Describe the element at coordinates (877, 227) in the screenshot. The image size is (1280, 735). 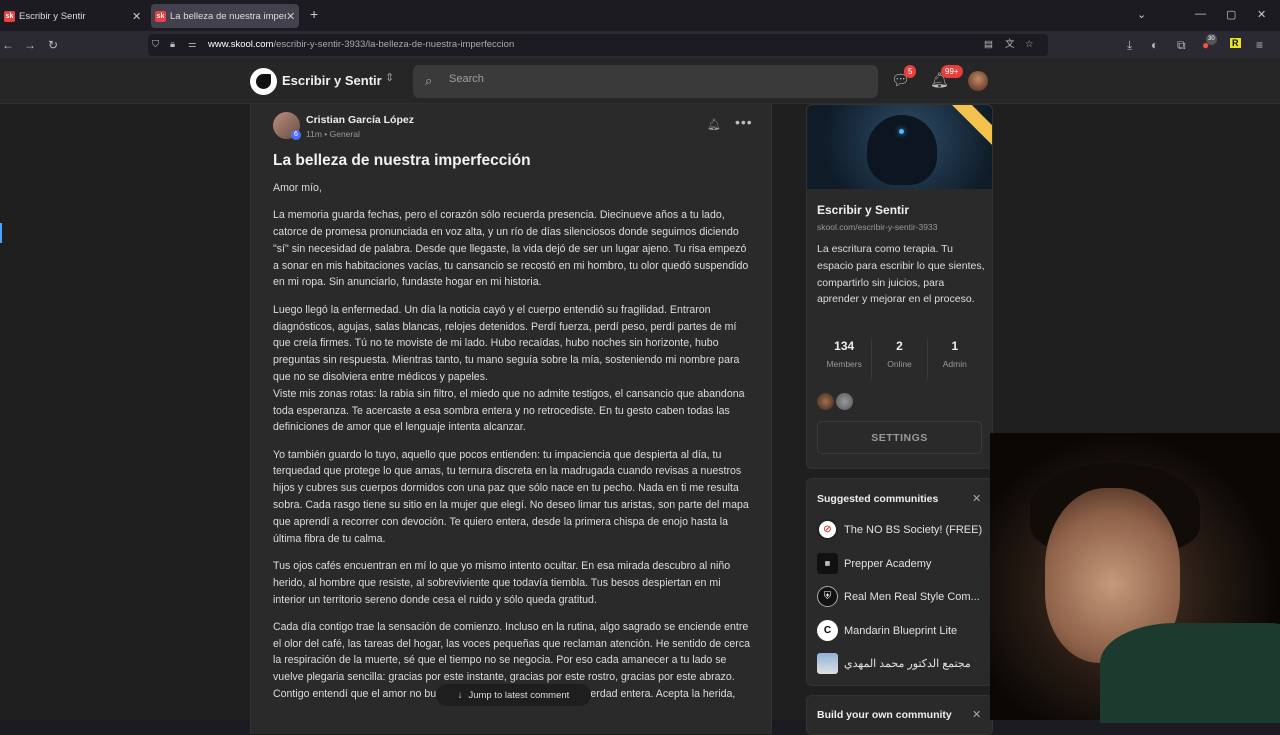
I see `community-url: skool.com/escribir-y-sentir-3933` at that location.